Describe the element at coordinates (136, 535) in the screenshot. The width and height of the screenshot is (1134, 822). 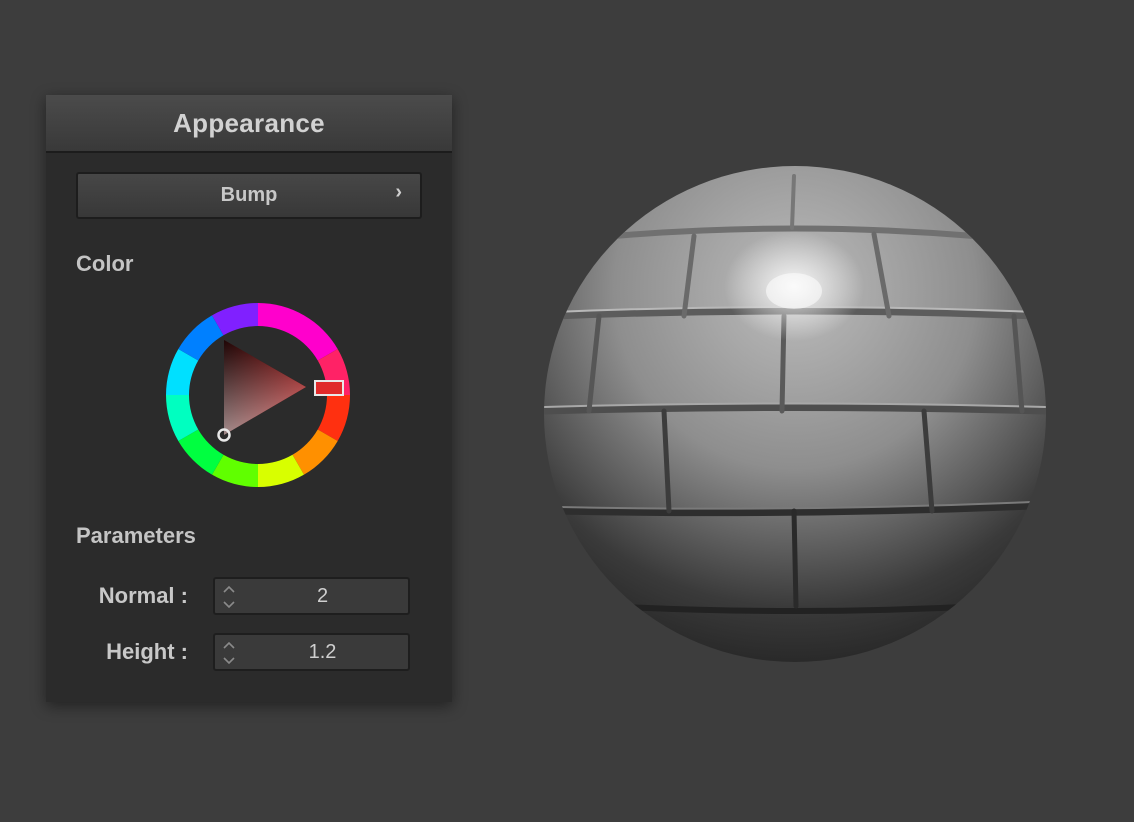
I see `parameters-section-label: Parameters` at that location.